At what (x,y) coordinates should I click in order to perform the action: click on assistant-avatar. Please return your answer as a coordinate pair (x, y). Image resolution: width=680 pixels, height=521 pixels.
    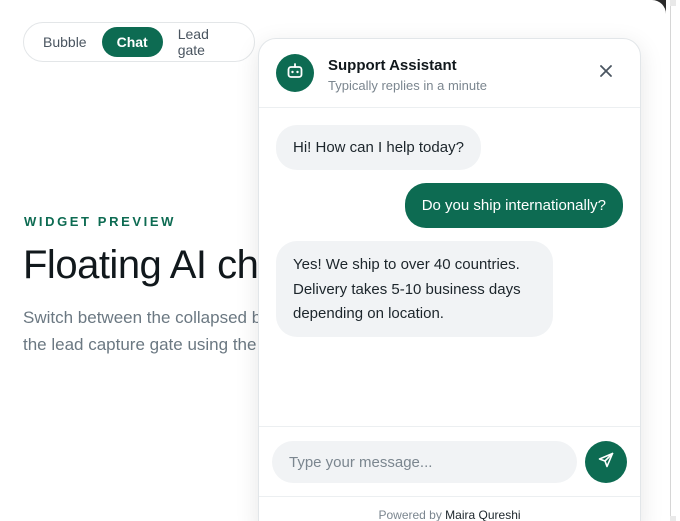
    Looking at the image, I should click on (295, 73).